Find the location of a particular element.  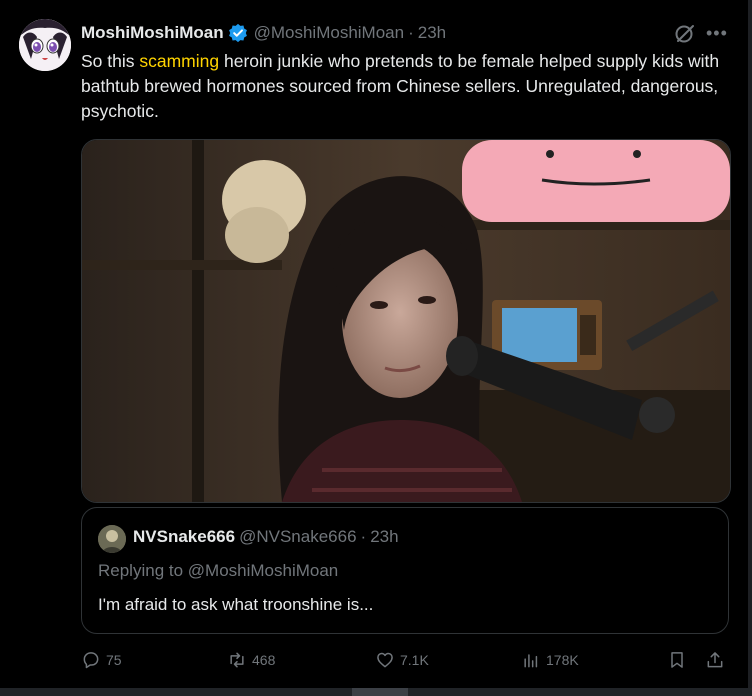

snake-avatar-icon is located at coordinates (112, 539).